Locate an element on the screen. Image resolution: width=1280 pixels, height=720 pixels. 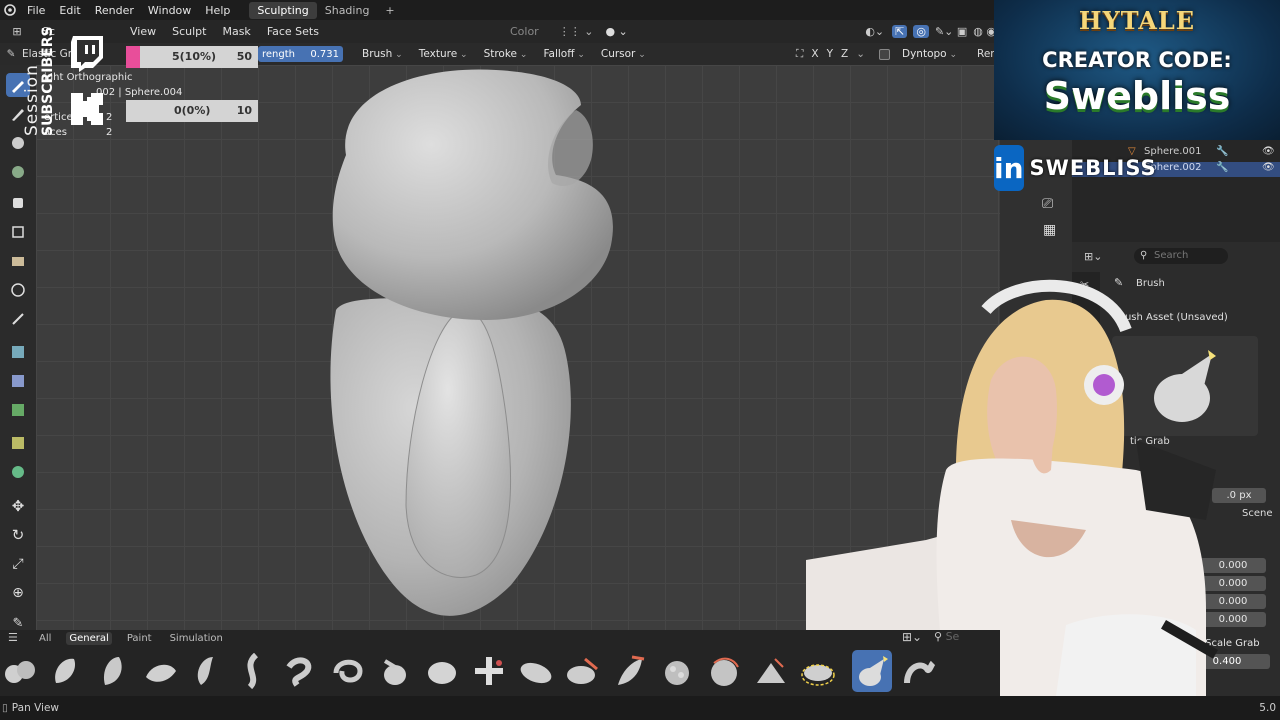
overlay-icon: ◎ is located at coordinates (921, 31).